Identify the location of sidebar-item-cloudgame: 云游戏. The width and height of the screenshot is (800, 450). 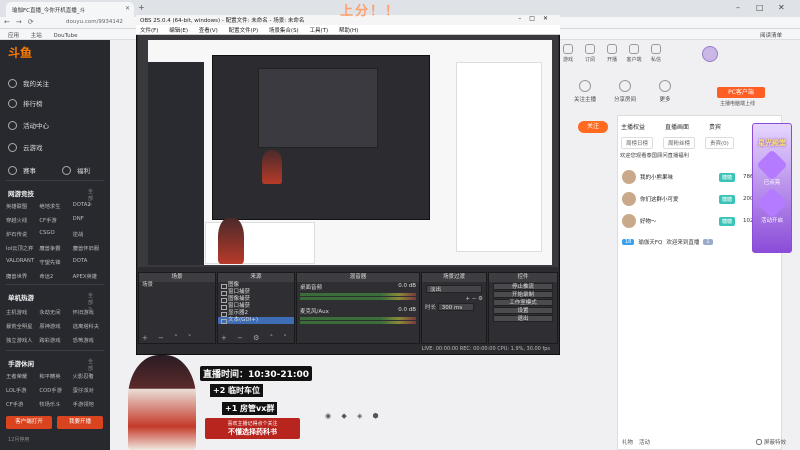
(25, 147).